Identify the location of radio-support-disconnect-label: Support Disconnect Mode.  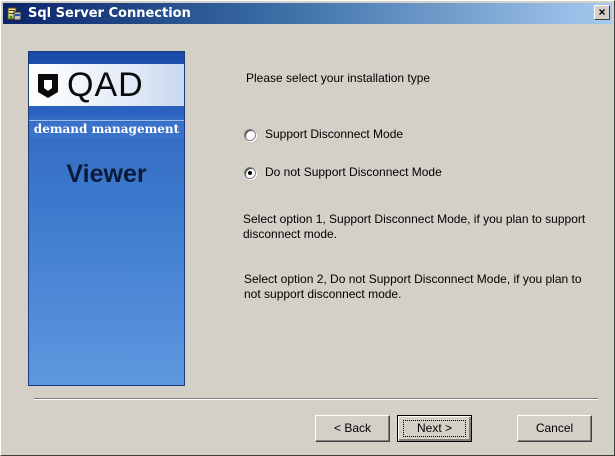
(334, 134).